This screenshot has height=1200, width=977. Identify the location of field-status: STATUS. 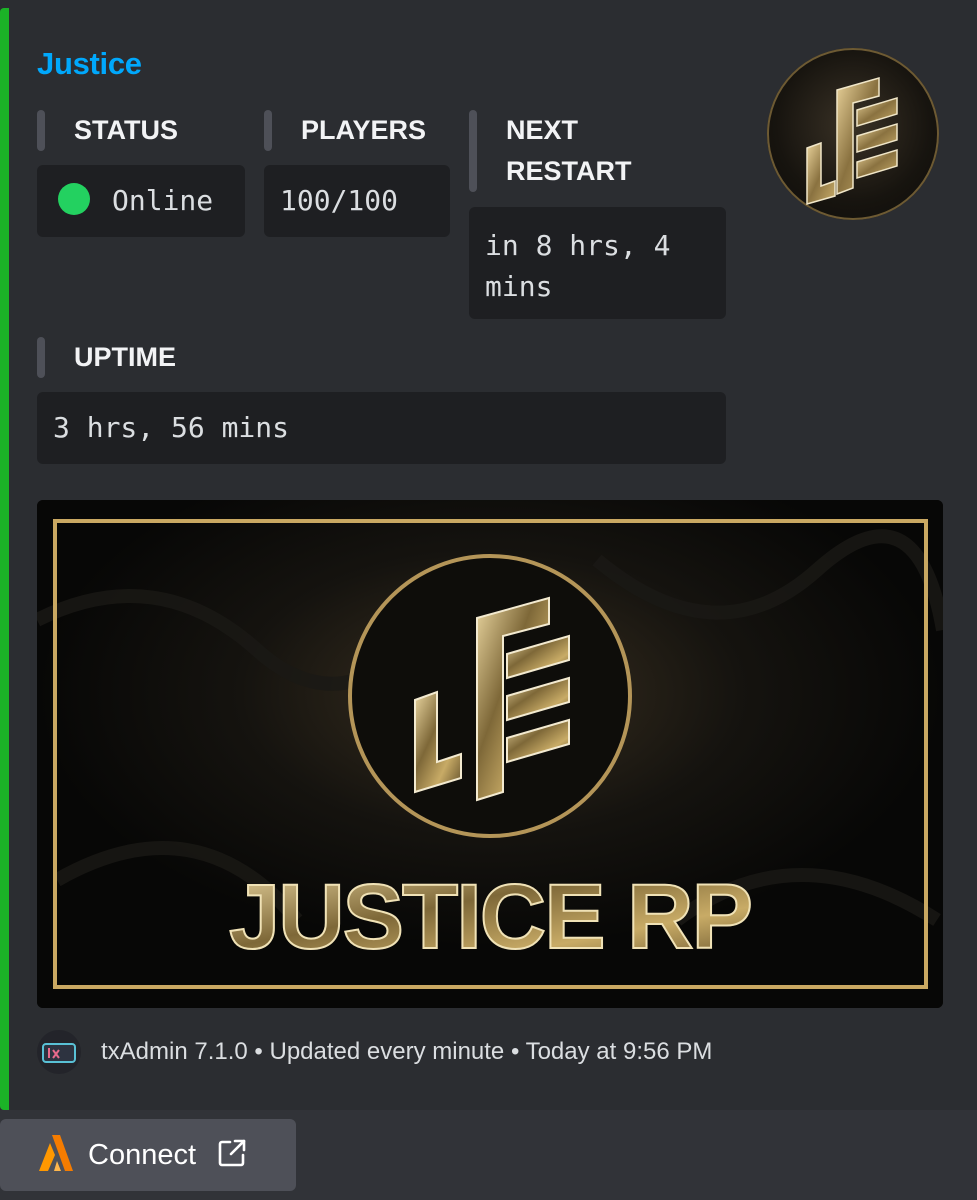
(107, 130).